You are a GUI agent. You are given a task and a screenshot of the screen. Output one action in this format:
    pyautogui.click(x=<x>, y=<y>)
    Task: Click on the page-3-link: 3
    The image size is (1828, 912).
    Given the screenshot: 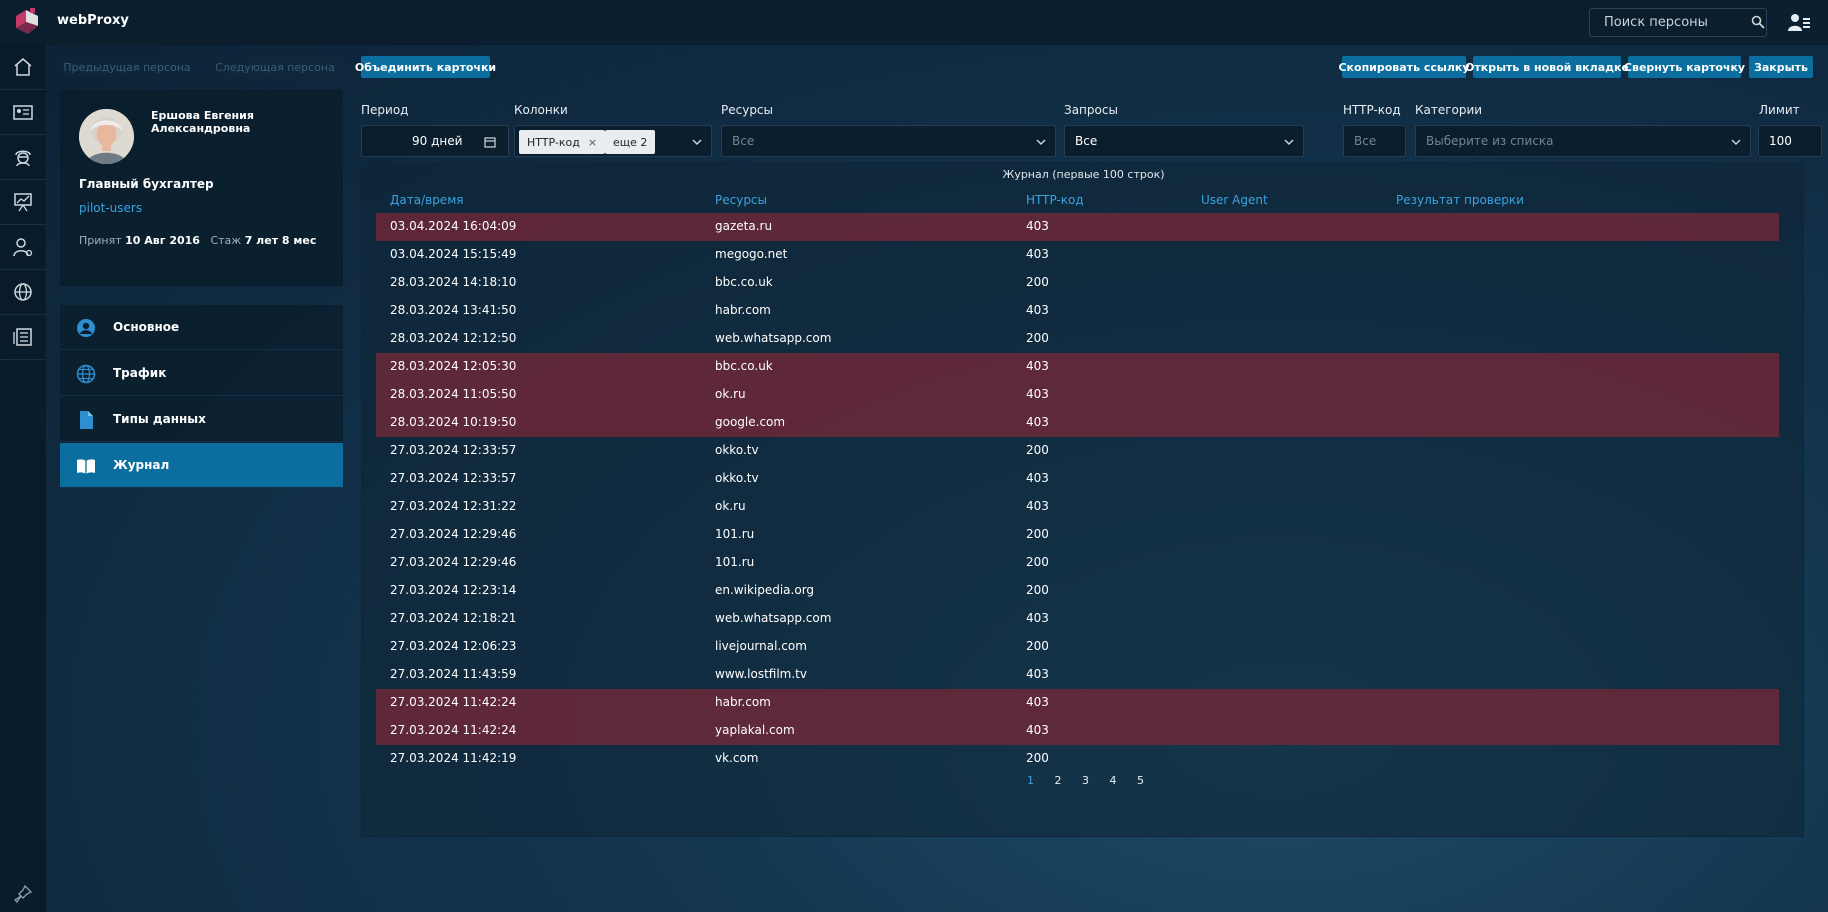 What is the action you would take?
    pyautogui.click(x=1085, y=780)
    